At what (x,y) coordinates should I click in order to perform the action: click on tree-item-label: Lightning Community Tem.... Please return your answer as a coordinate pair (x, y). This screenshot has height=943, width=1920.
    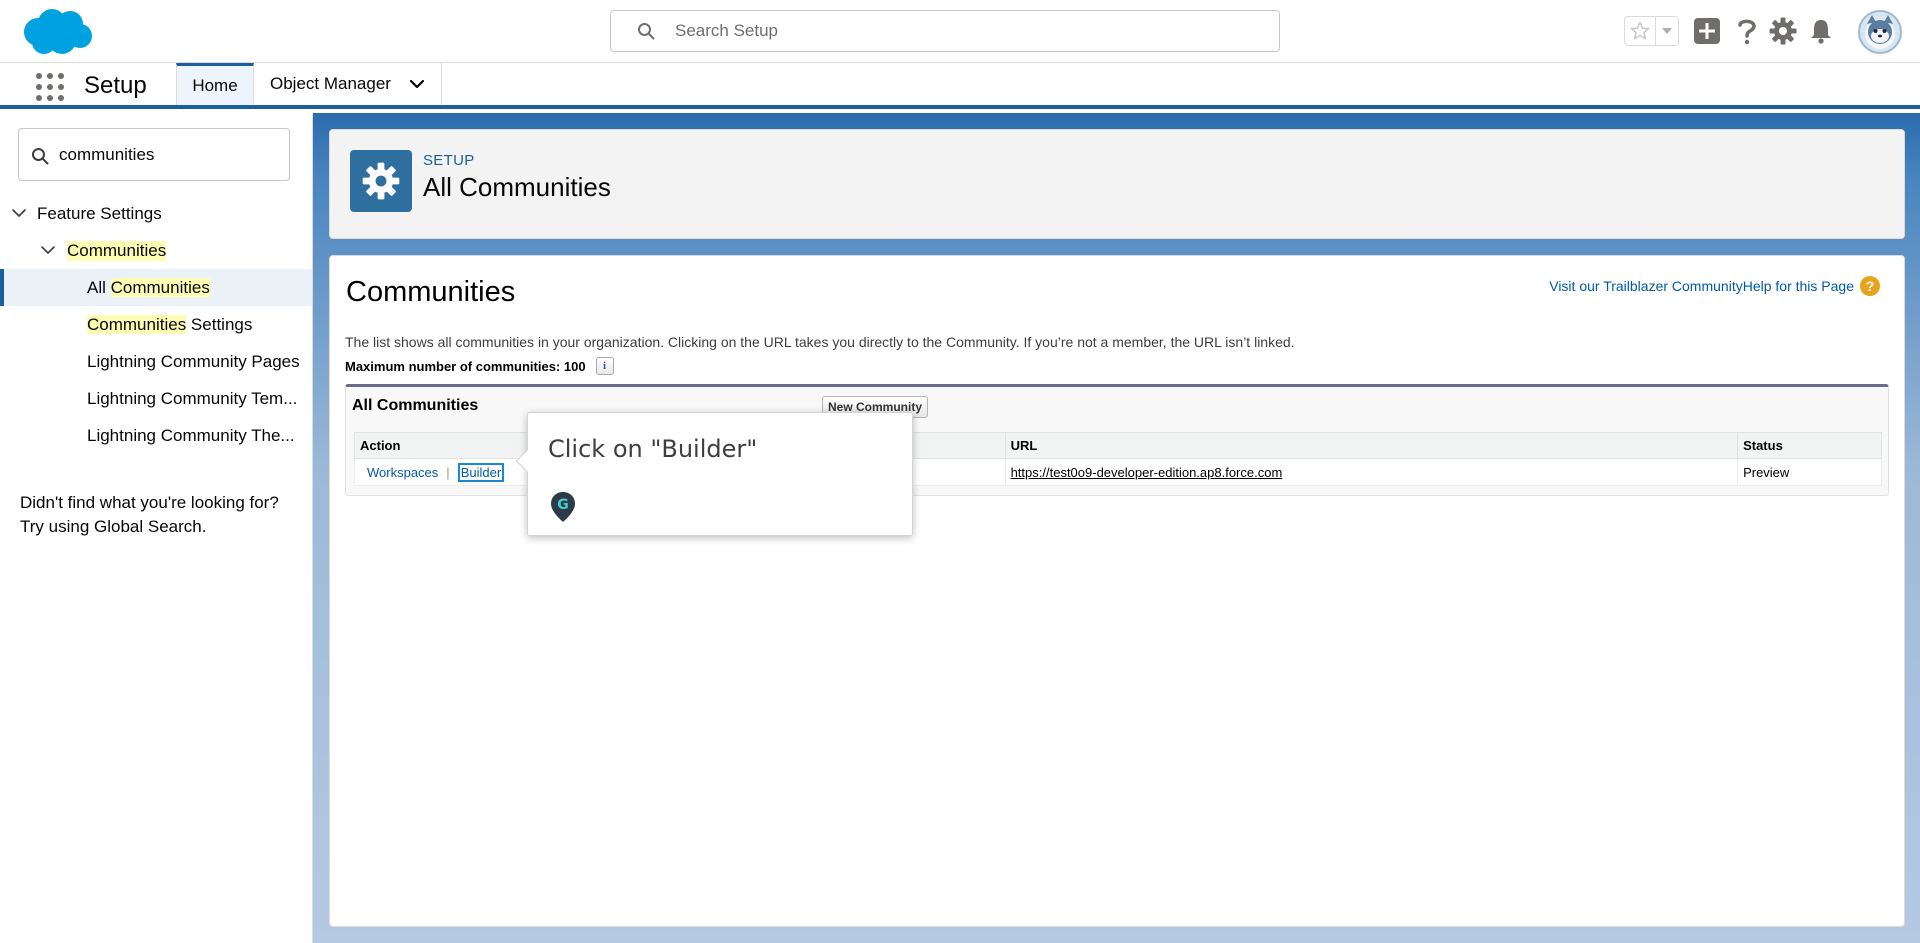
    Looking at the image, I should click on (192, 398).